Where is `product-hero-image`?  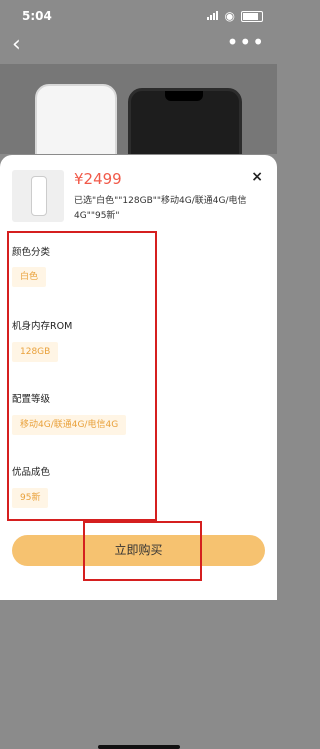 product-hero-image is located at coordinates (138, 109).